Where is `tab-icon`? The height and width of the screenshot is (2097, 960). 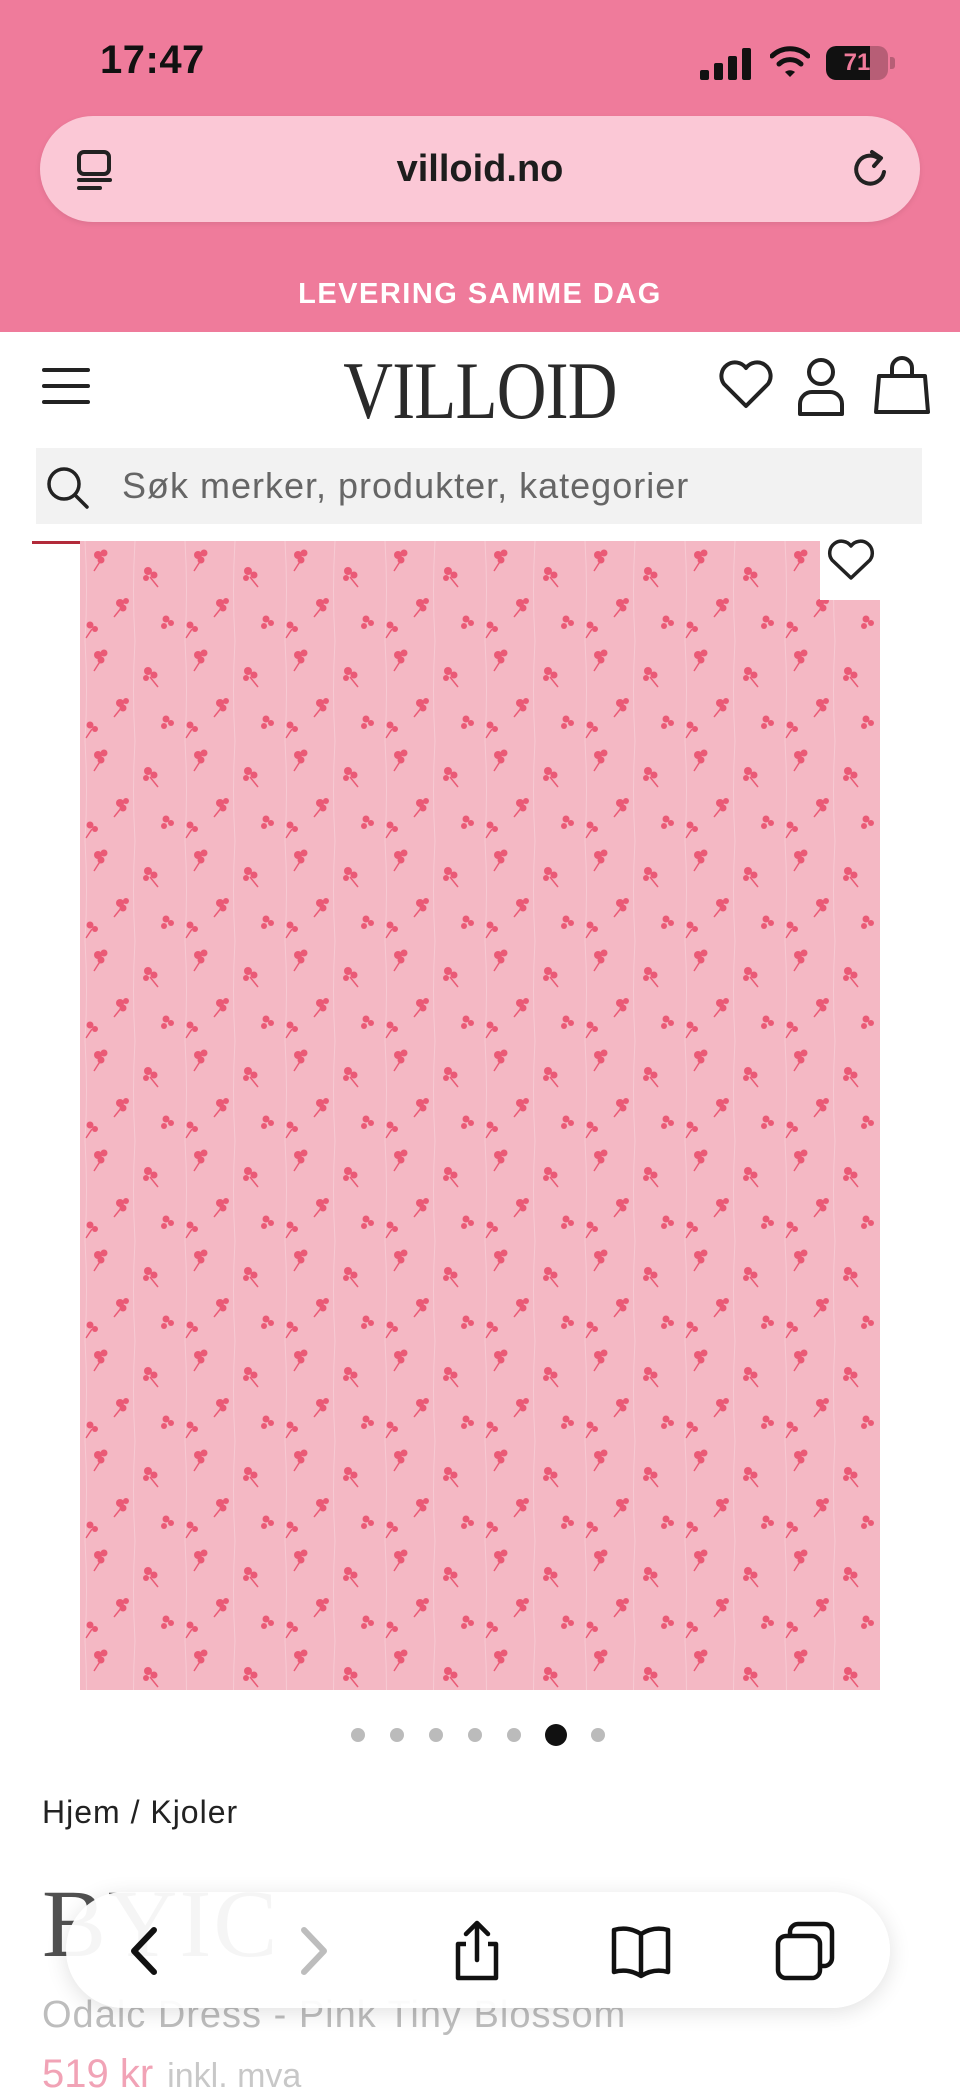
tab-icon is located at coordinates (95, 170).